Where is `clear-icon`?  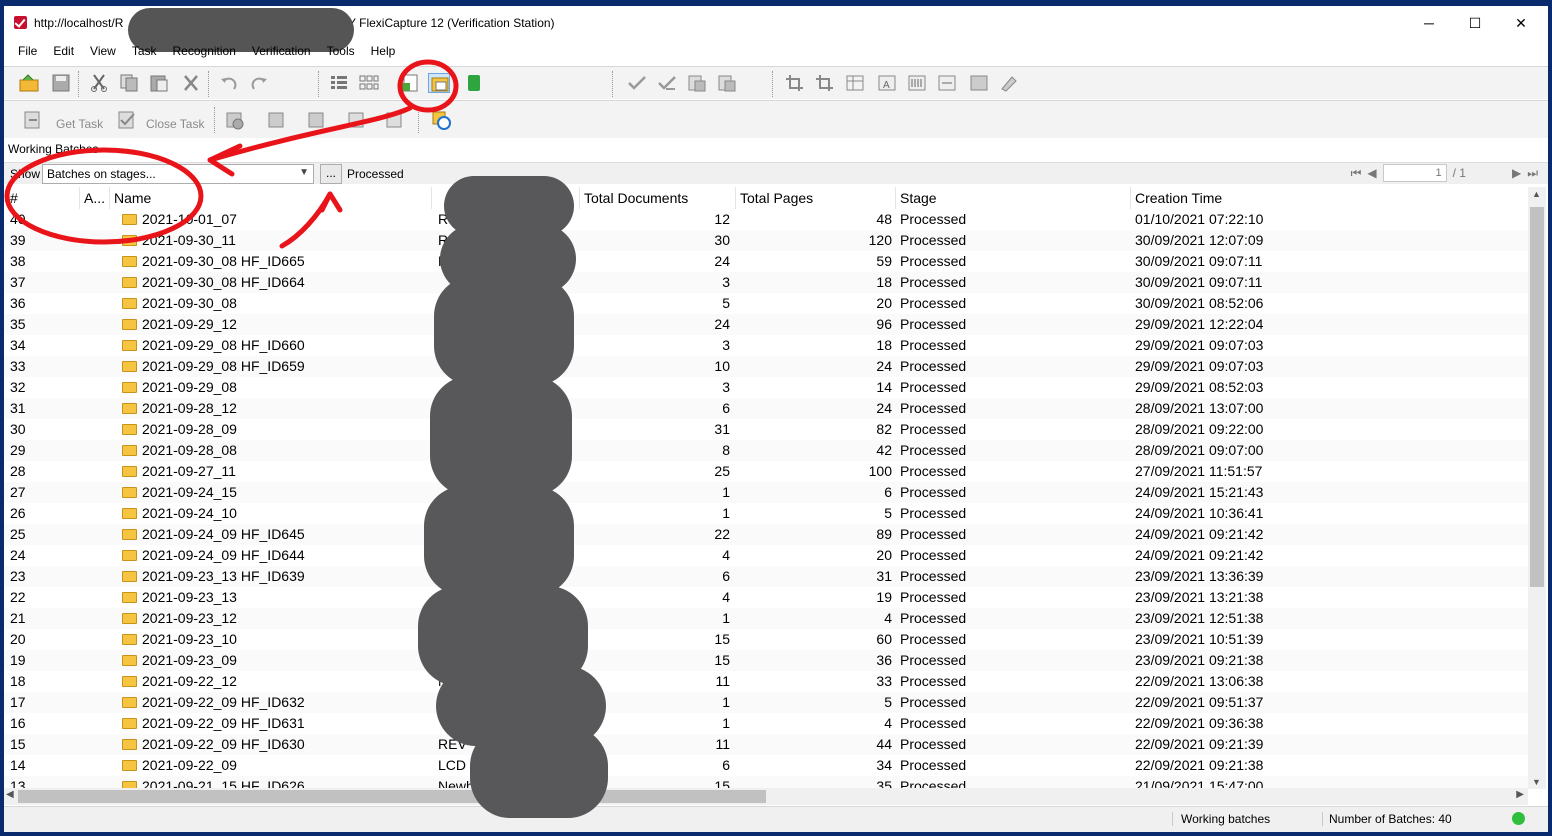 clear-icon is located at coordinates (1009, 83).